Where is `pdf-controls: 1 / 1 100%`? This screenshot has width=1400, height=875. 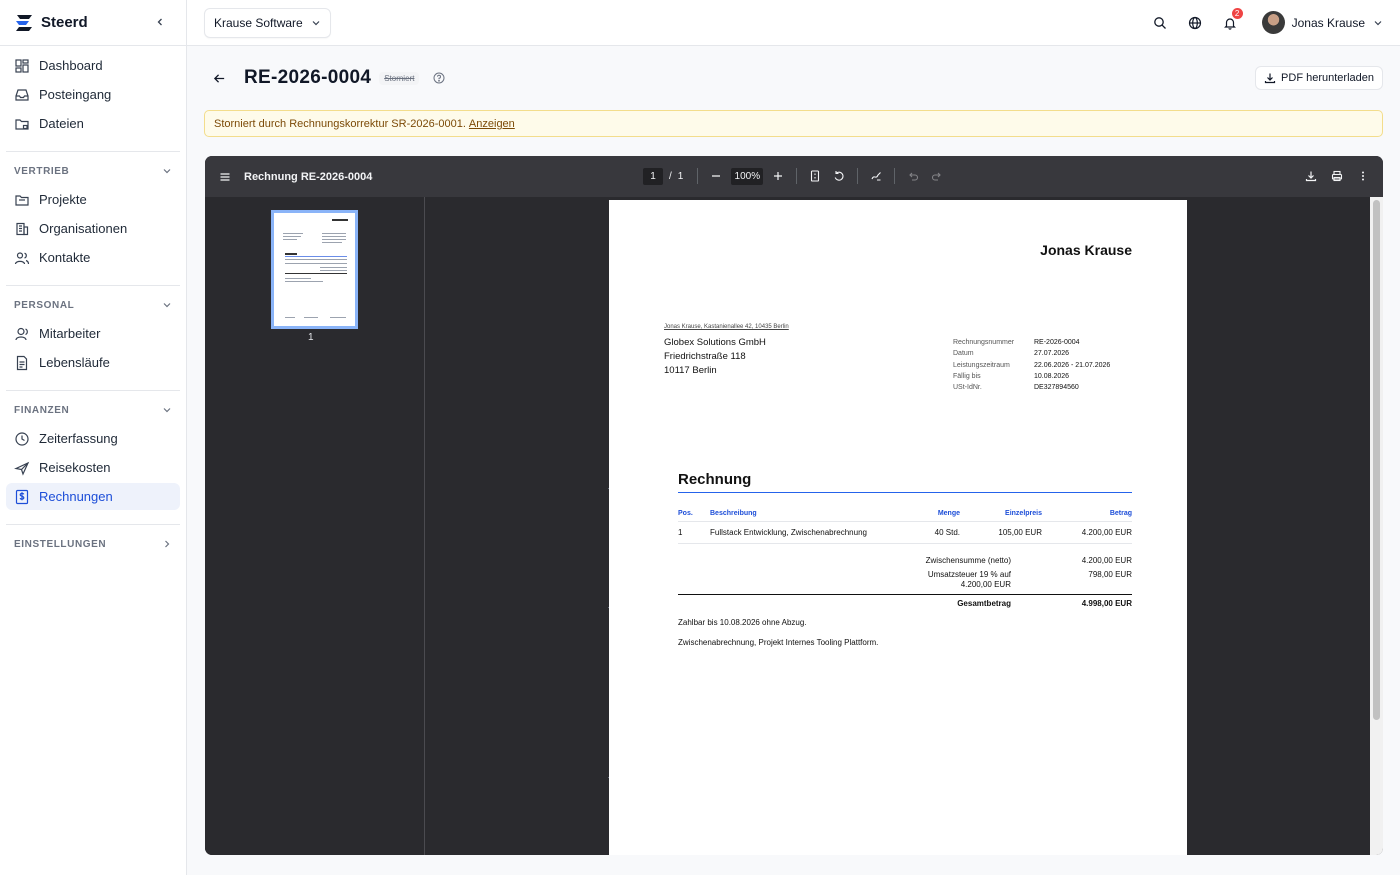
pdf-controls: 1 / 1 100% is located at coordinates (794, 176).